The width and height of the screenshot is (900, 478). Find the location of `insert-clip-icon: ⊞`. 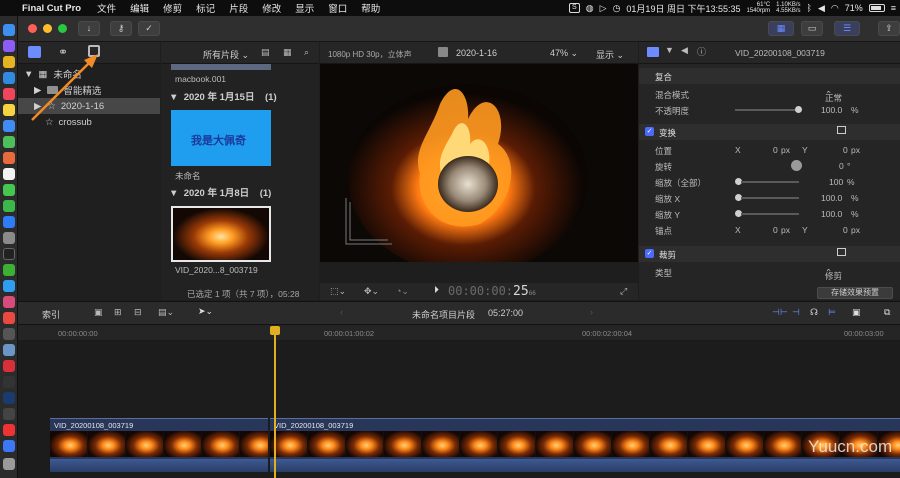

insert-clip-icon: ⊞ is located at coordinates (118, 312).